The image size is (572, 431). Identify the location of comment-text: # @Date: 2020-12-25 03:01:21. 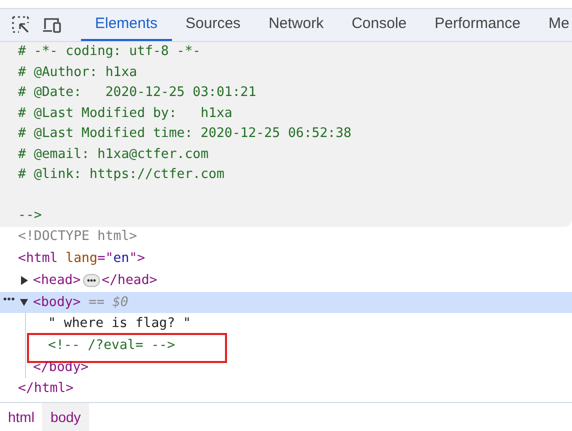
(137, 92).